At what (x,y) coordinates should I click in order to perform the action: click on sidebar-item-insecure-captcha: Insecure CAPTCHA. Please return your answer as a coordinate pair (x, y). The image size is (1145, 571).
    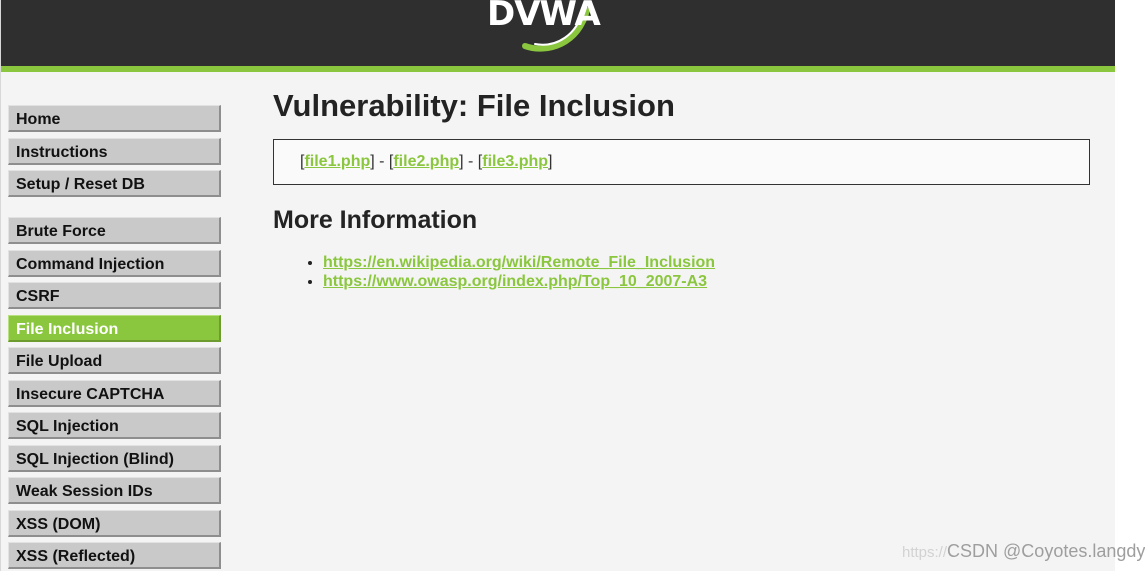
    Looking at the image, I should click on (114, 393).